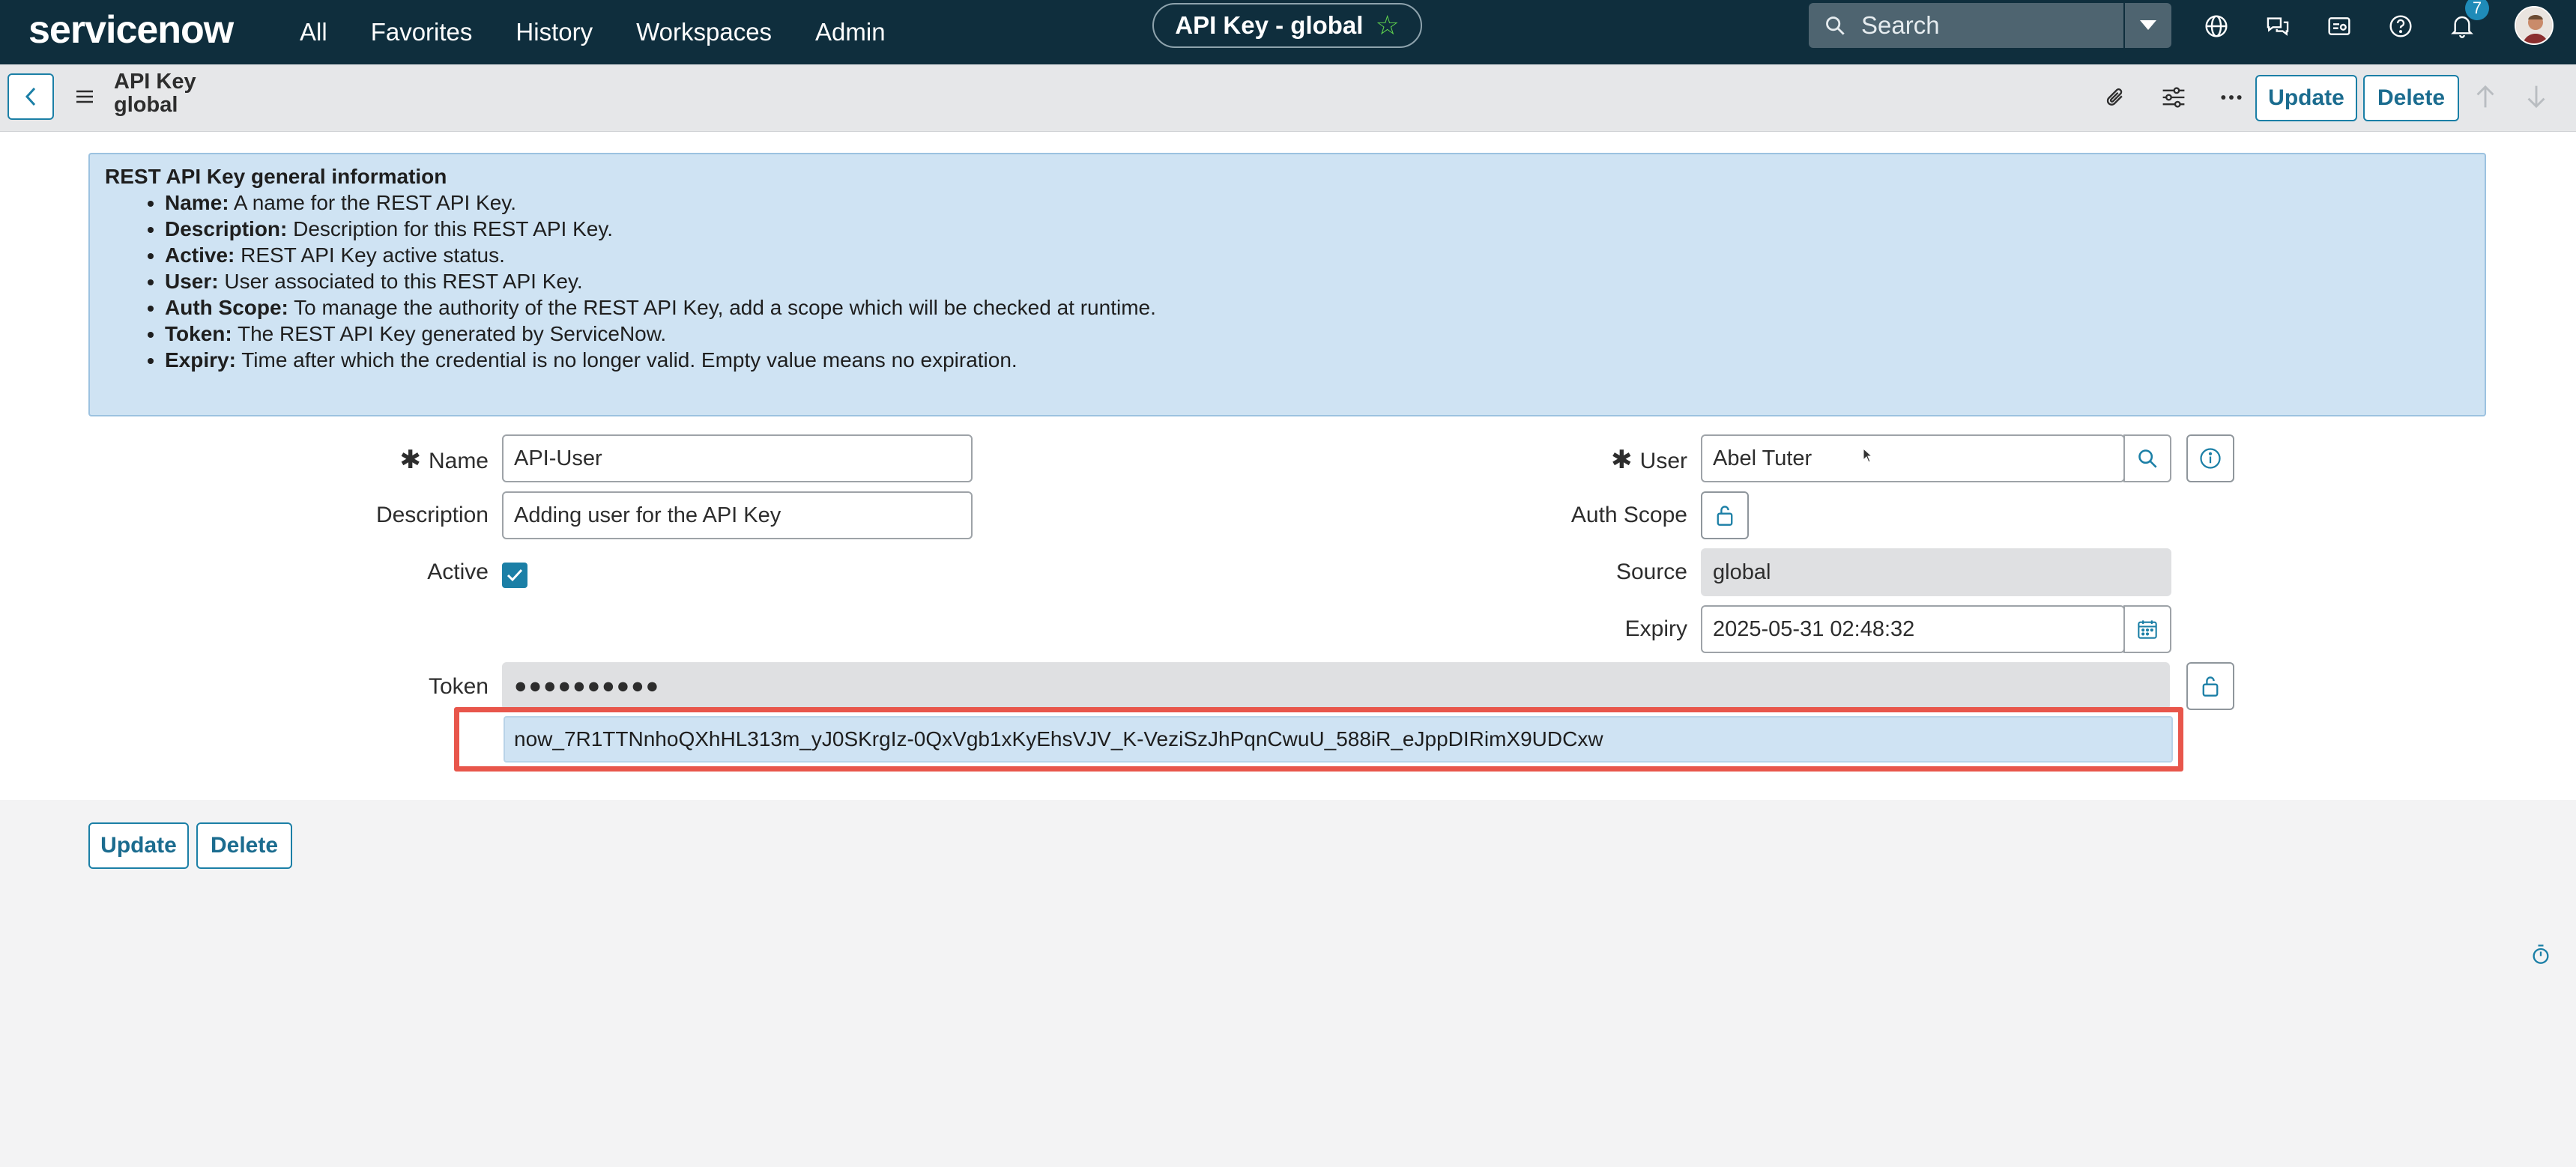  What do you see at coordinates (1269, 25) in the screenshot?
I see `context-title: API Key - global` at bounding box center [1269, 25].